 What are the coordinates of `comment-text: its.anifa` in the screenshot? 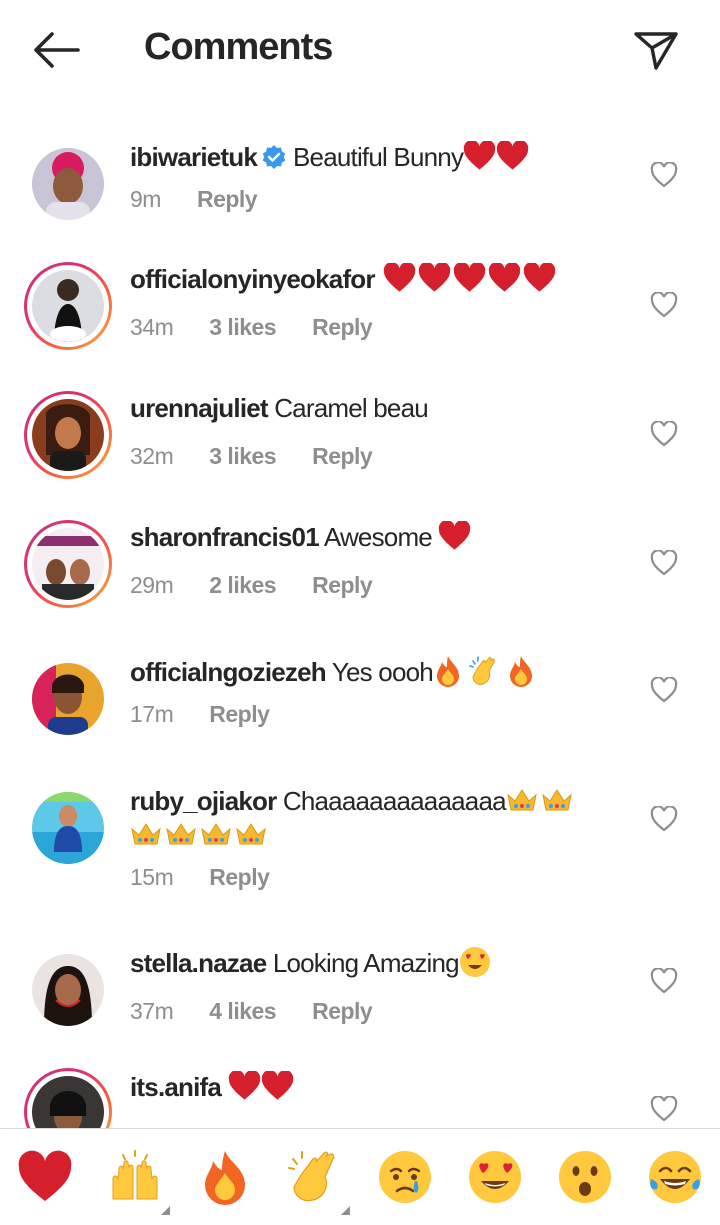 It's located at (370, 1087).